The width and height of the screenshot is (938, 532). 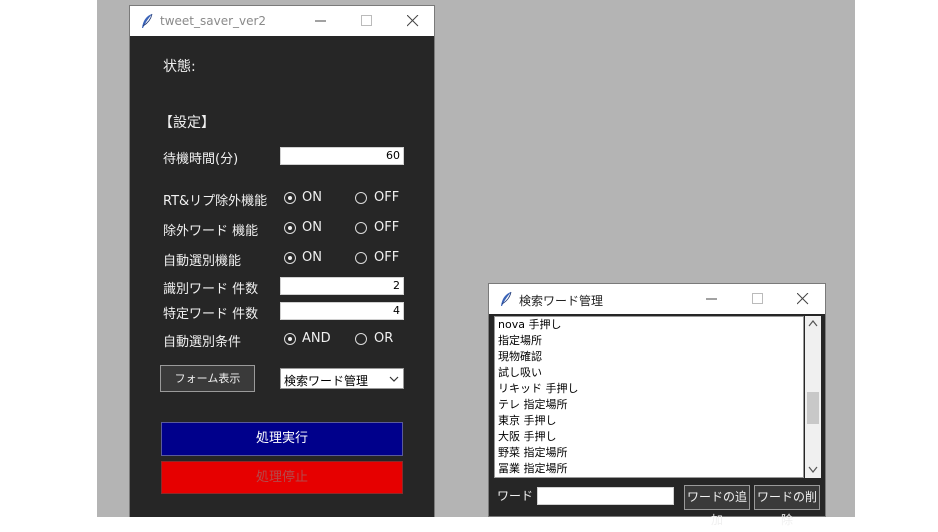 I want to click on status-label: 状態:, so click(x=179, y=67).